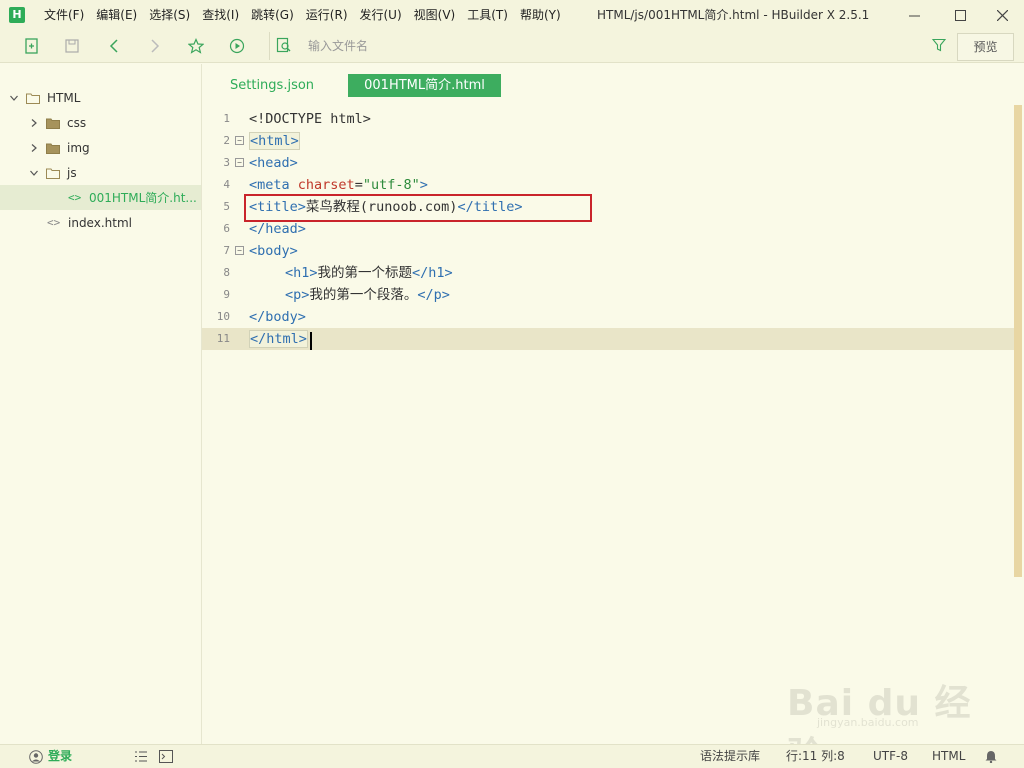  What do you see at coordinates (939, 45) in the screenshot?
I see `filter-icon` at bounding box center [939, 45].